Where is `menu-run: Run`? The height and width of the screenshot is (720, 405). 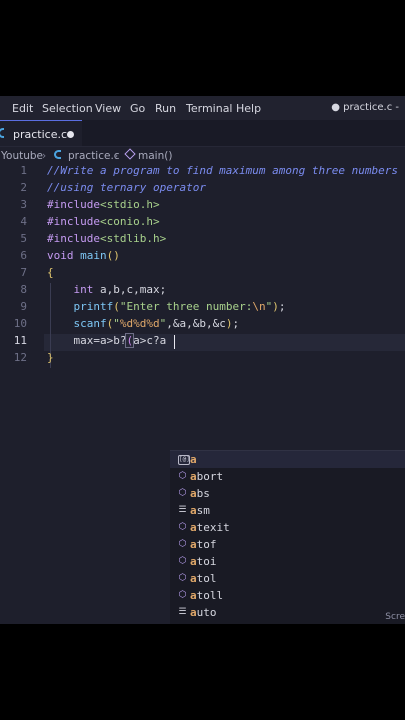 menu-run: Run is located at coordinates (165, 108).